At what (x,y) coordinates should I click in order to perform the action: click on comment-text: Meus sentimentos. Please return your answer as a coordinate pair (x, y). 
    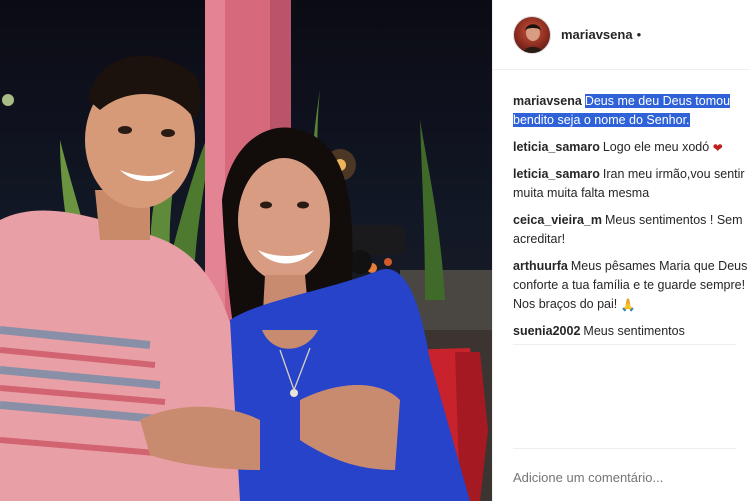
    Looking at the image, I should click on (634, 331).